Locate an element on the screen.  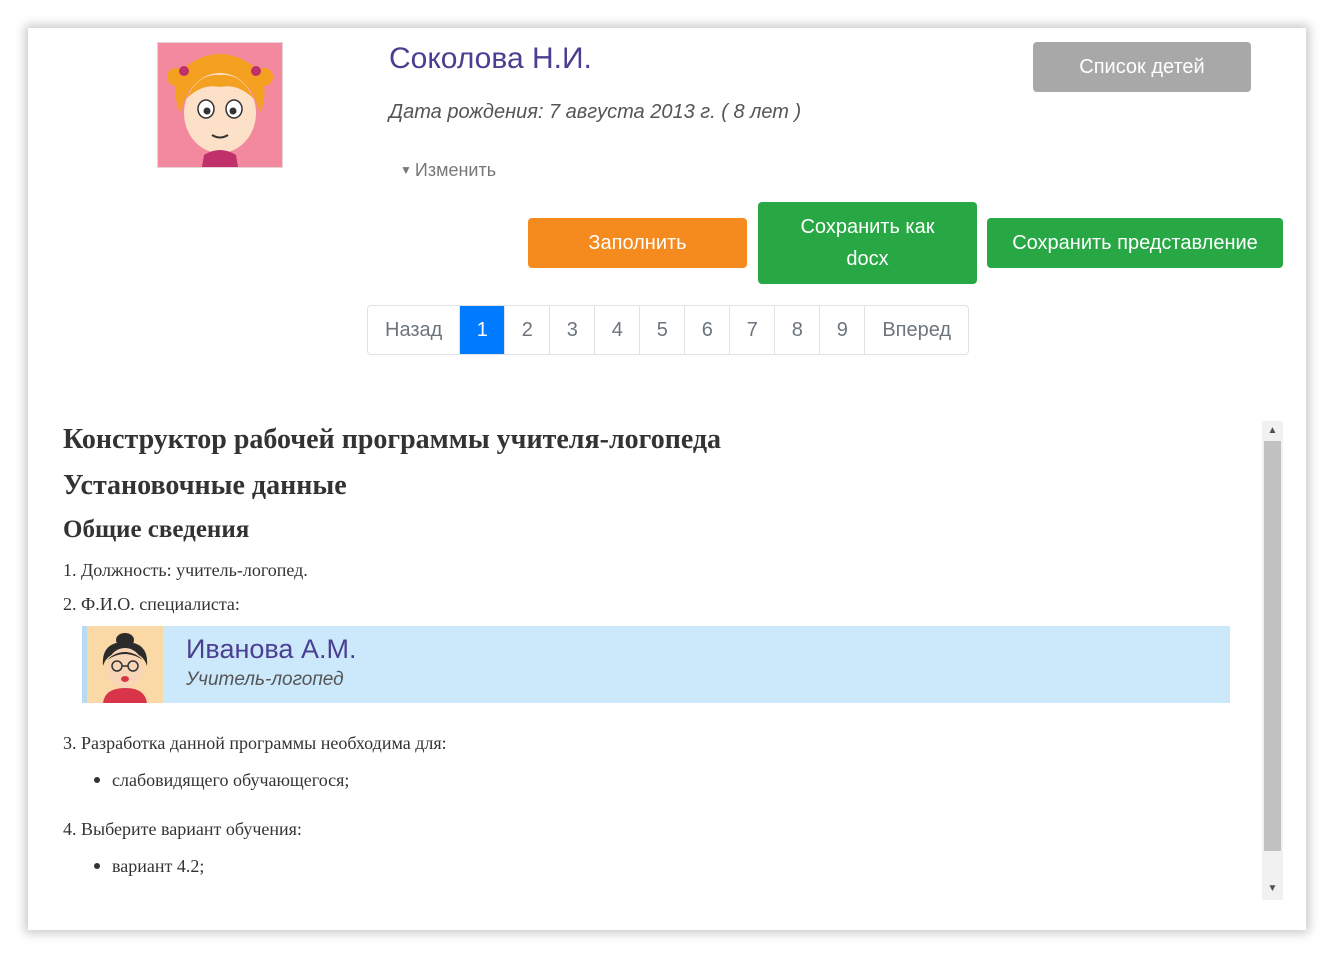
page-5: 5 is located at coordinates (663, 330).